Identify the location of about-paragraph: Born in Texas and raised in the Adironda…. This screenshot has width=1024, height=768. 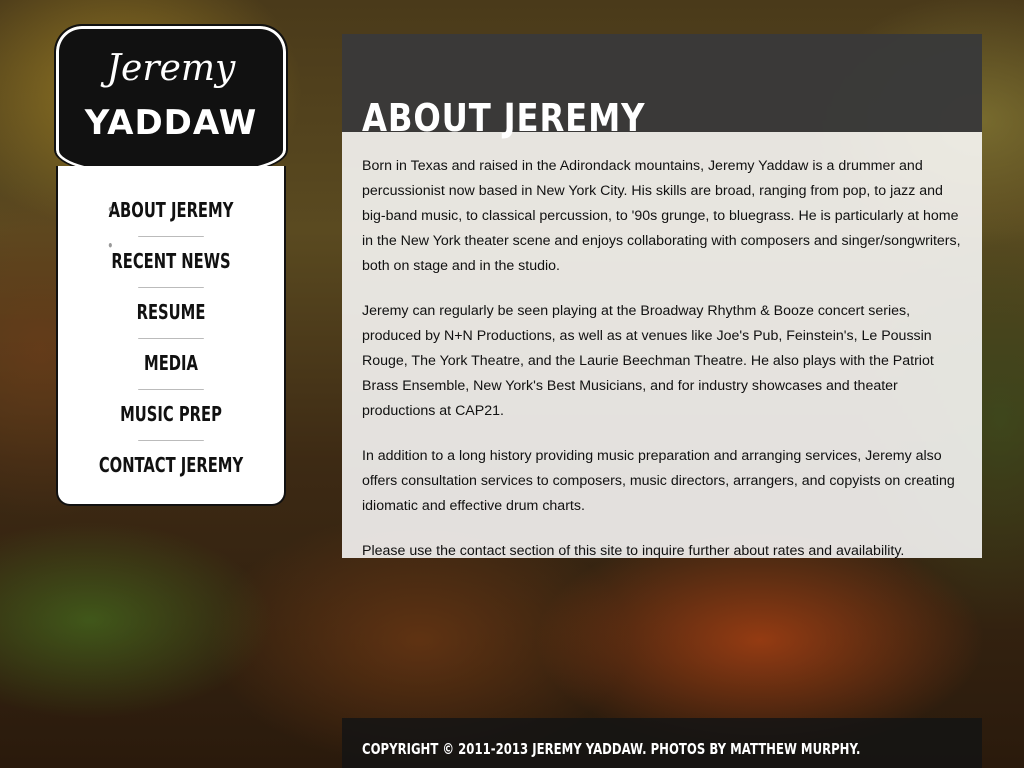
(661, 216).